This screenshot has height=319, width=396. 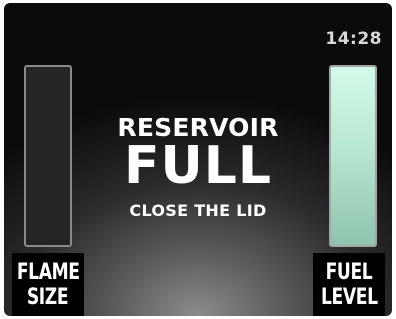 What do you see at coordinates (197, 166) in the screenshot?
I see `message-main: FULL` at bounding box center [197, 166].